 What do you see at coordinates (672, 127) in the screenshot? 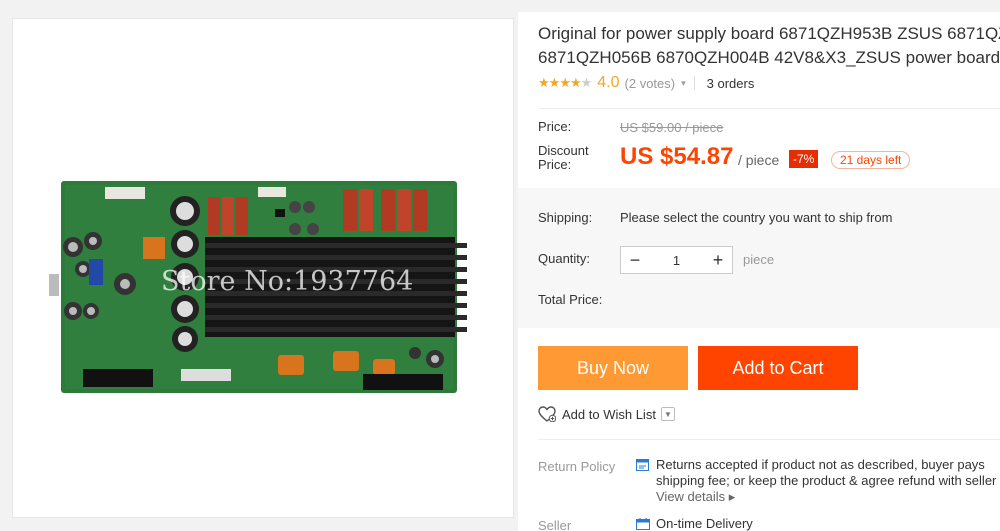
I see `original-price: US $59.00 / piece` at bounding box center [672, 127].